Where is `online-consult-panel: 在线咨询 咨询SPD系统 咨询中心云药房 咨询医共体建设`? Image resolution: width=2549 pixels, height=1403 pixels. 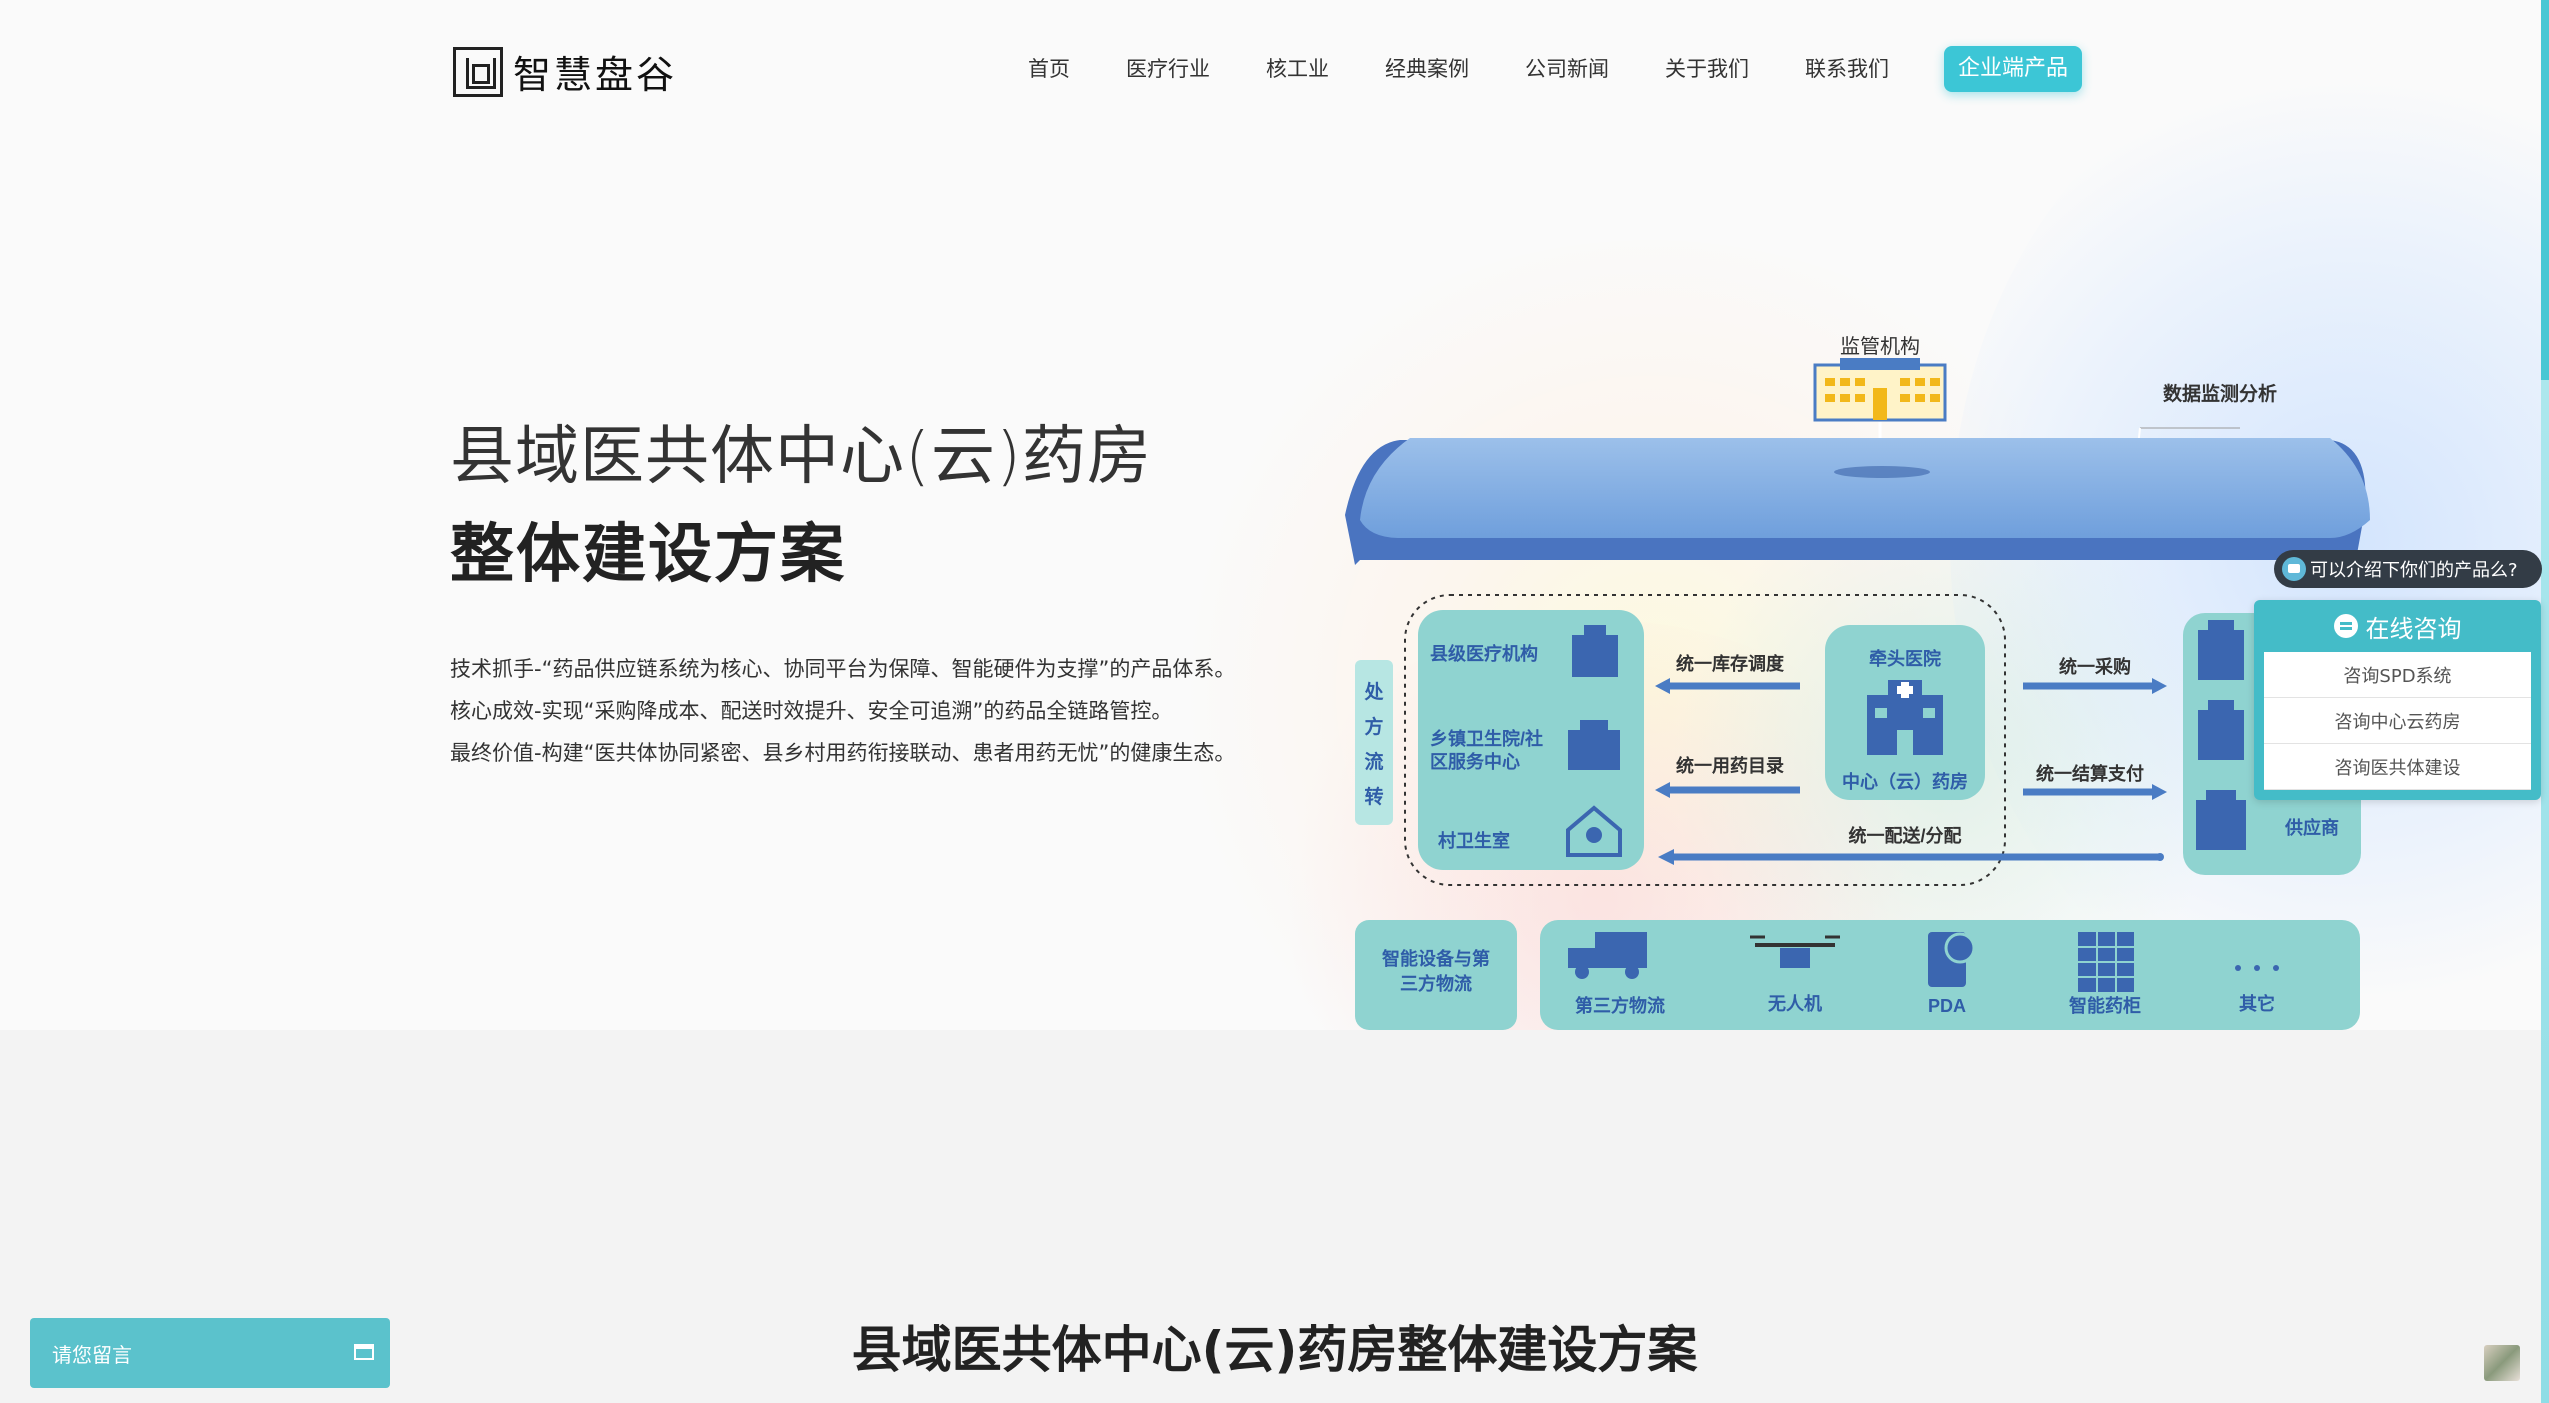
online-consult-panel: 在线咨询 咨询SPD系统 咨询中心云药房 咨询医共体建设 is located at coordinates (2397, 700).